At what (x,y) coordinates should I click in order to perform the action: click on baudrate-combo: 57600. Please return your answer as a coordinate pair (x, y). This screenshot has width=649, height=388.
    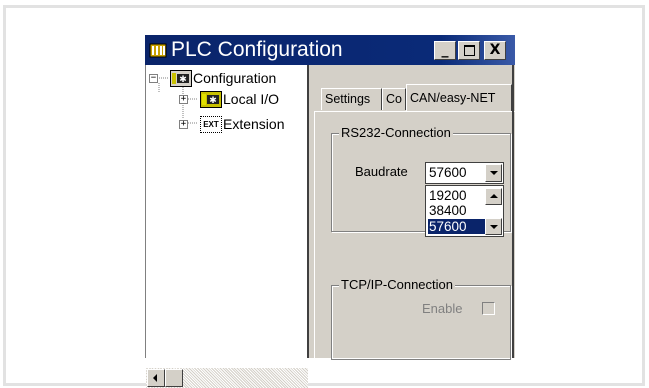
    Looking at the image, I should click on (464, 173).